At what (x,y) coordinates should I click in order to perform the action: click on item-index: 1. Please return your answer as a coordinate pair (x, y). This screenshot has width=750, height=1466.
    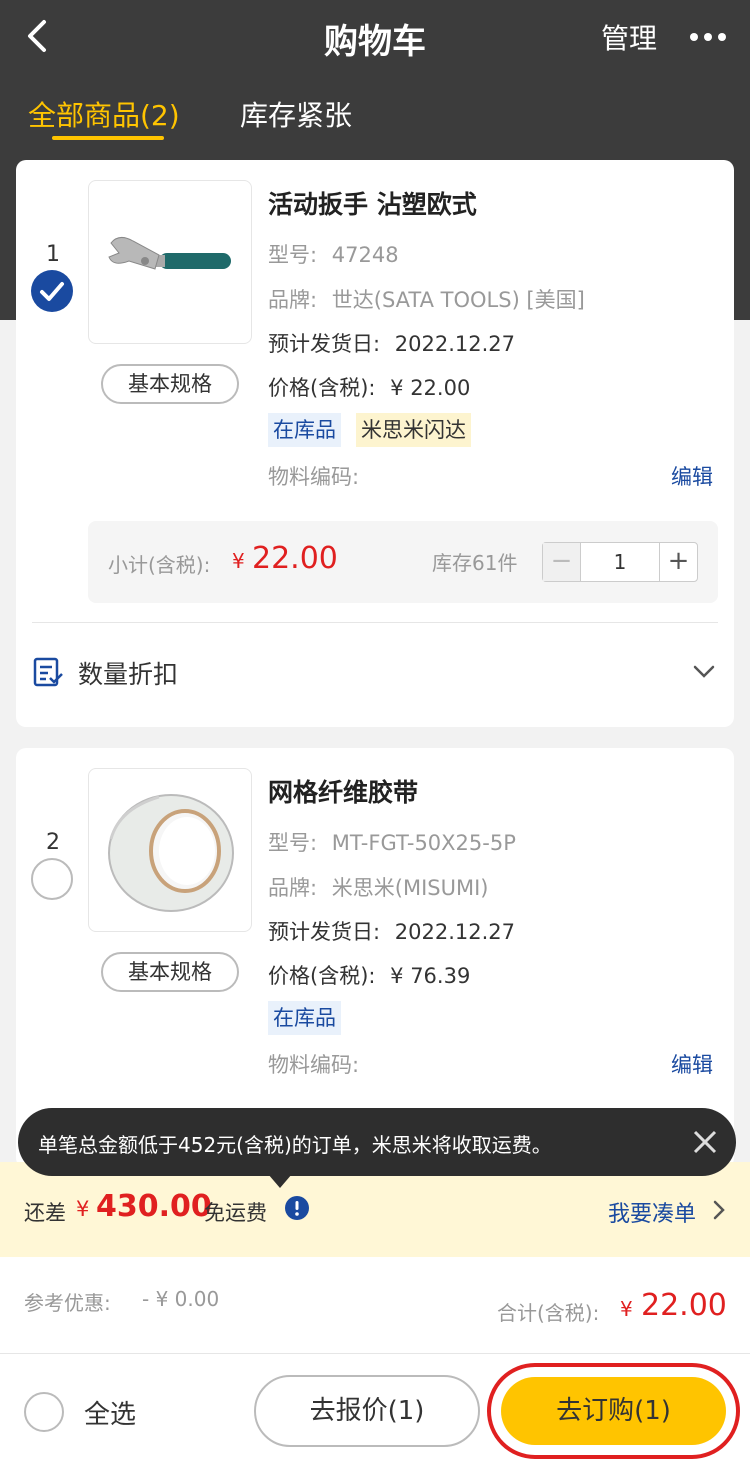
    Looking at the image, I should click on (53, 254).